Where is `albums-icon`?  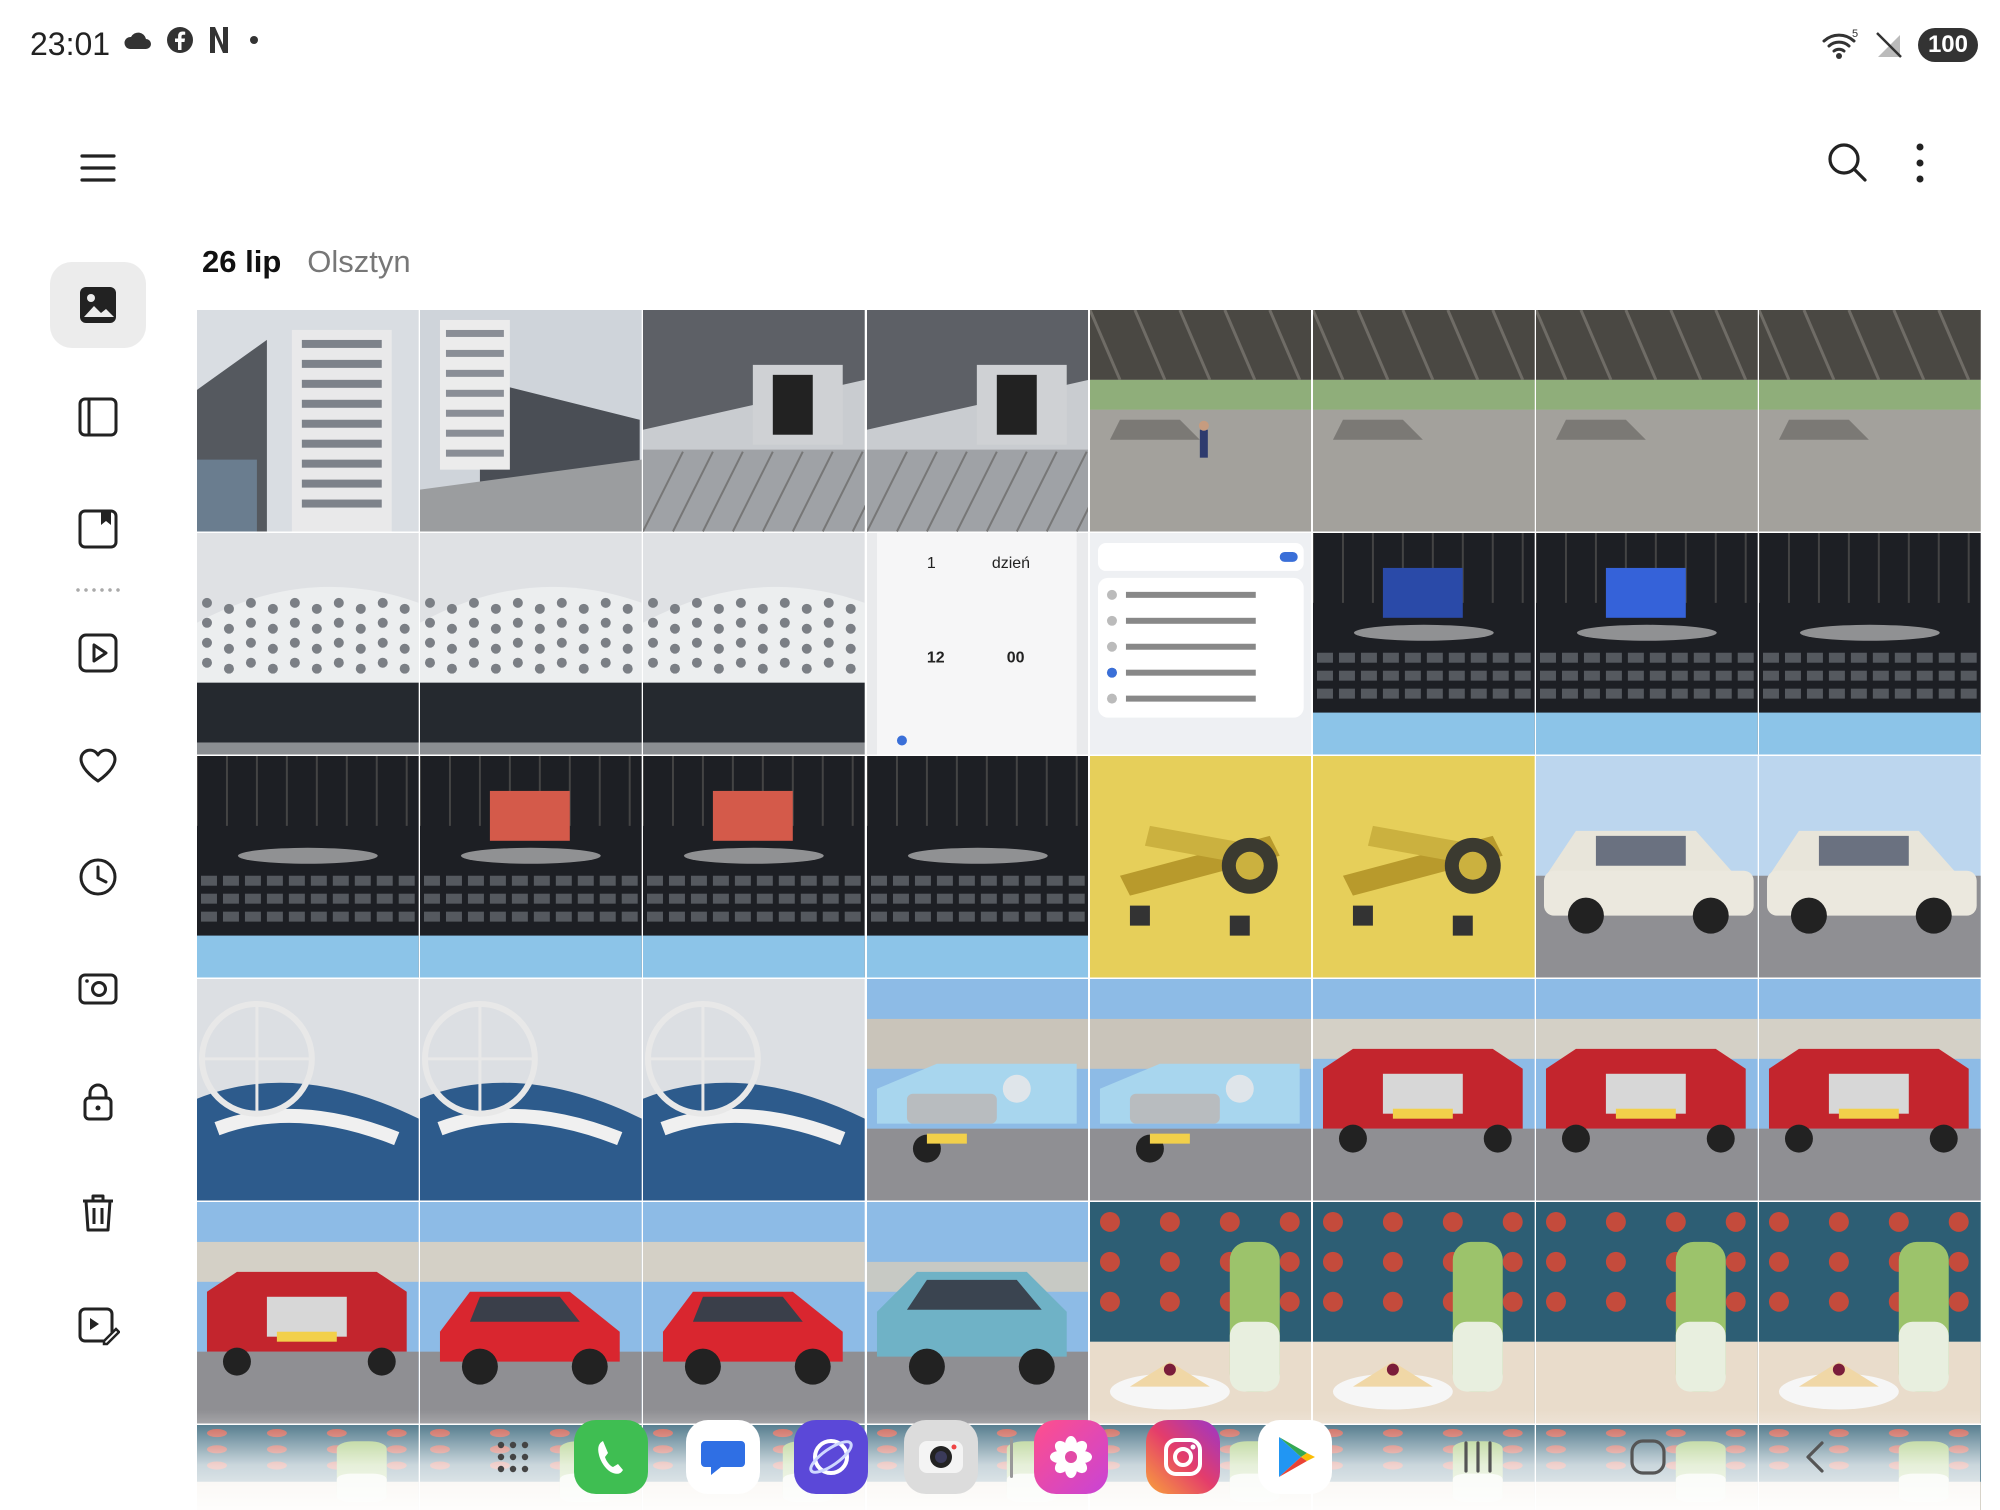
albums-icon is located at coordinates (98, 417).